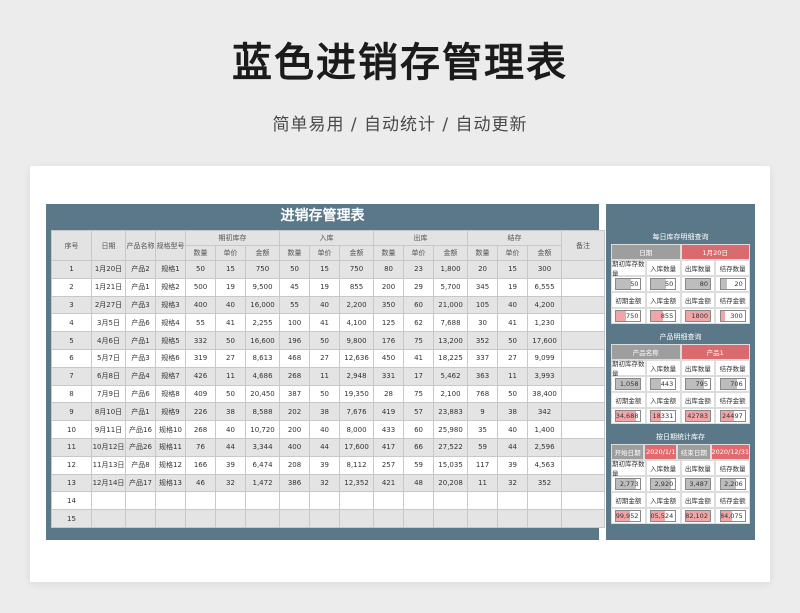 The image size is (800, 613). What do you see at coordinates (230, 376) in the screenshot?
I see `table-cell: 11` at bounding box center [230, 376].